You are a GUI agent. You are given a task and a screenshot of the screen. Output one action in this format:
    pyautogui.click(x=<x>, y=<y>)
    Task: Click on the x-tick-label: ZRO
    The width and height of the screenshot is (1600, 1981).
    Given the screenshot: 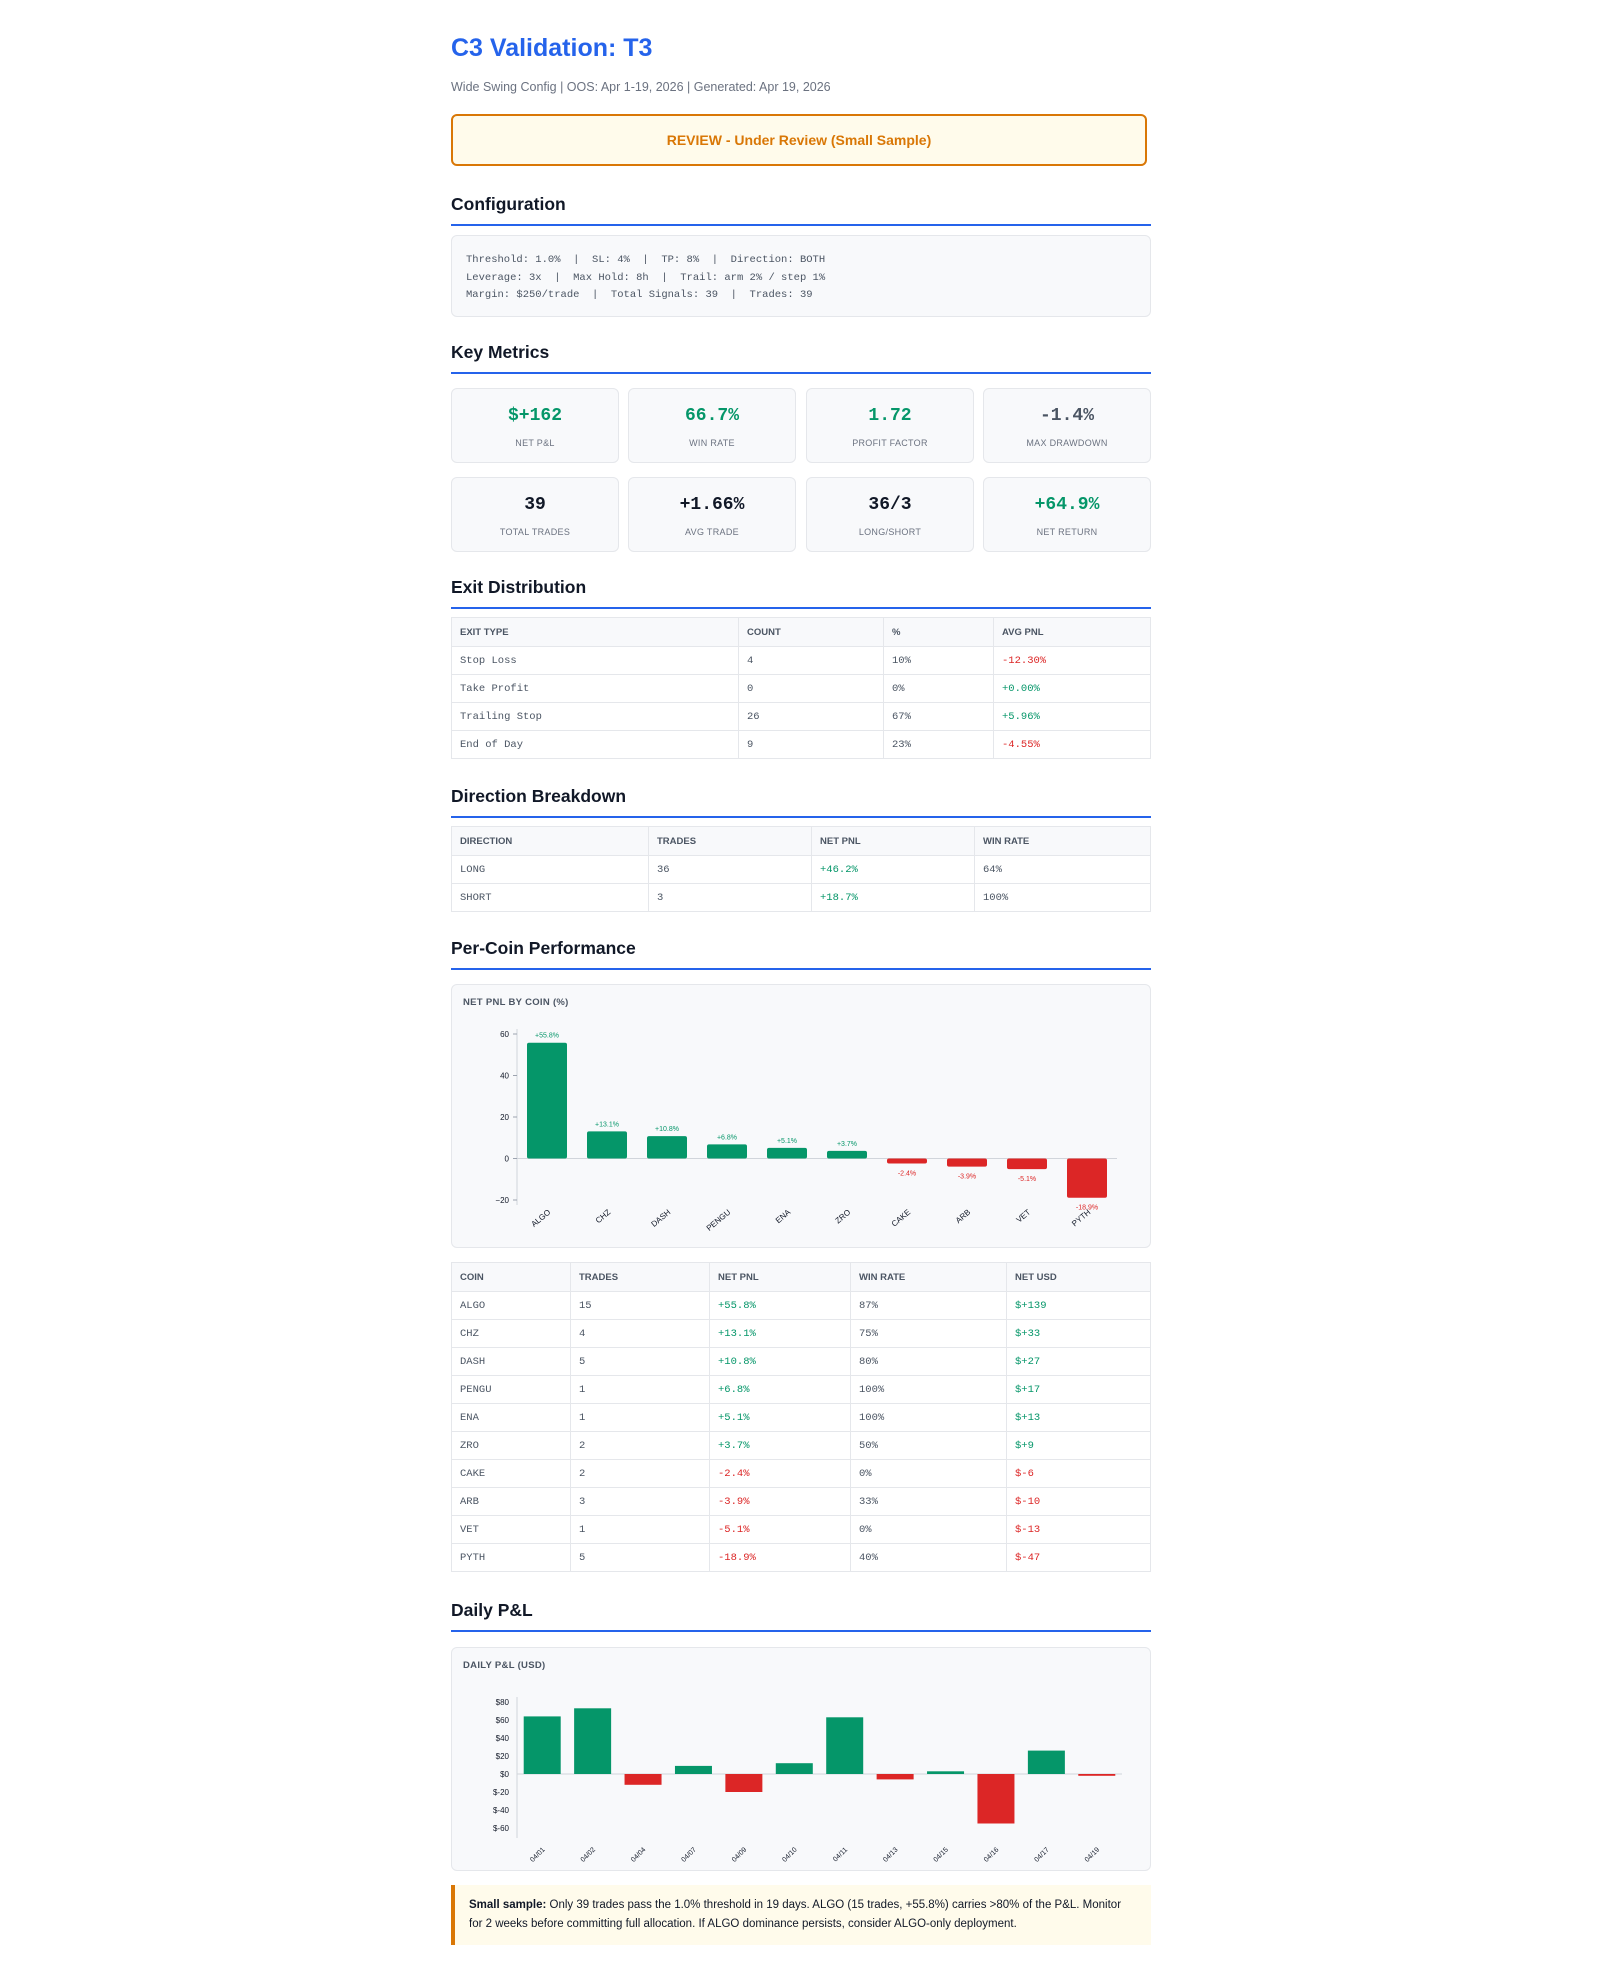 What is the action you would take?
    pyautogui.click(x=843, y=1217)
    